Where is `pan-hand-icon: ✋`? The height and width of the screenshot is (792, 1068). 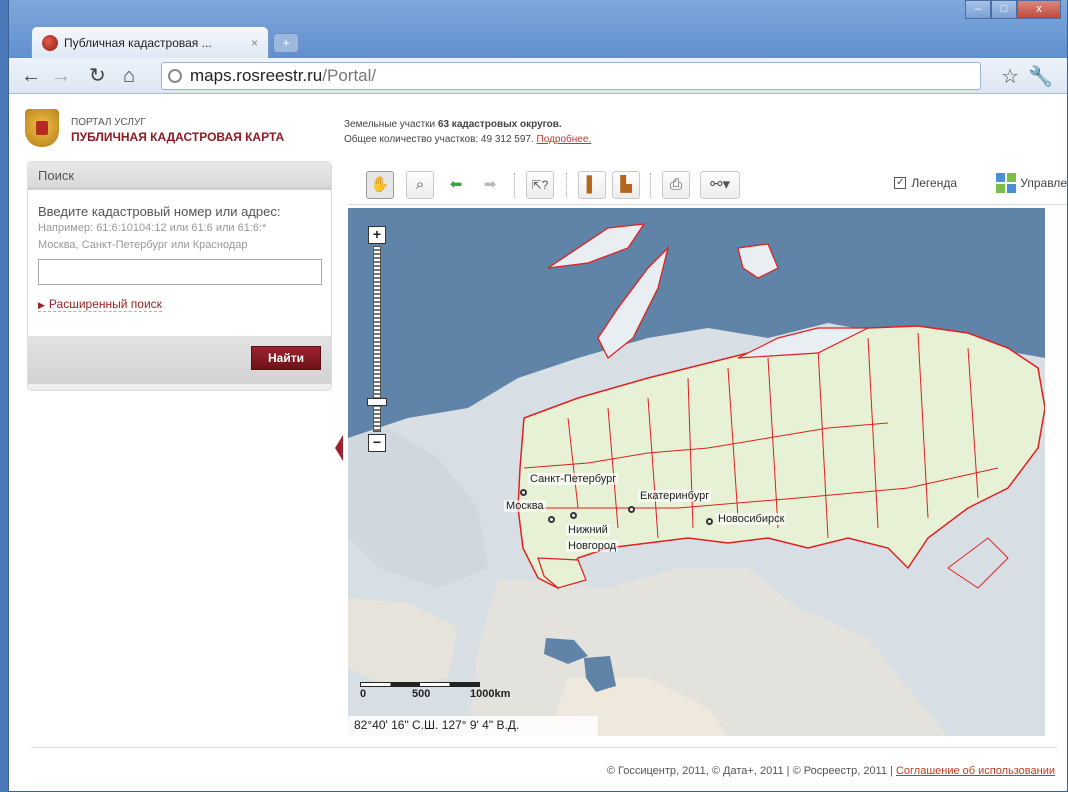 pan-hand-icon: ✋ is located at coordinates (380, 185).